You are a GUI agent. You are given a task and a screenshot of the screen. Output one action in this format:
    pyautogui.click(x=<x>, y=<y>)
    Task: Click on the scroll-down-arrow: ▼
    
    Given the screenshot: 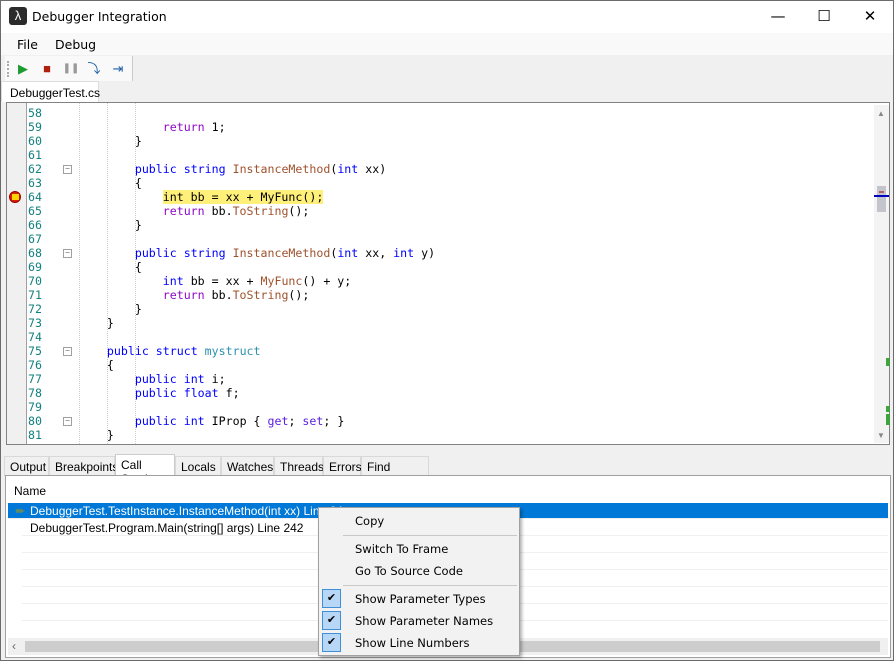 What is the action you would take?
    pyautogui.click(x=881, y=435)
    